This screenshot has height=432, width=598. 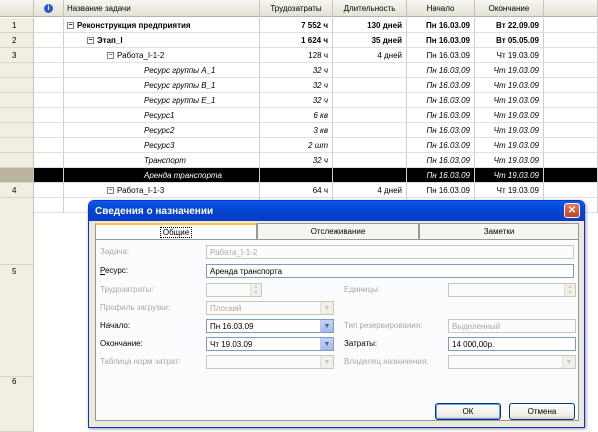 I want to click on row-number: 2, so click(x=17, y=40).